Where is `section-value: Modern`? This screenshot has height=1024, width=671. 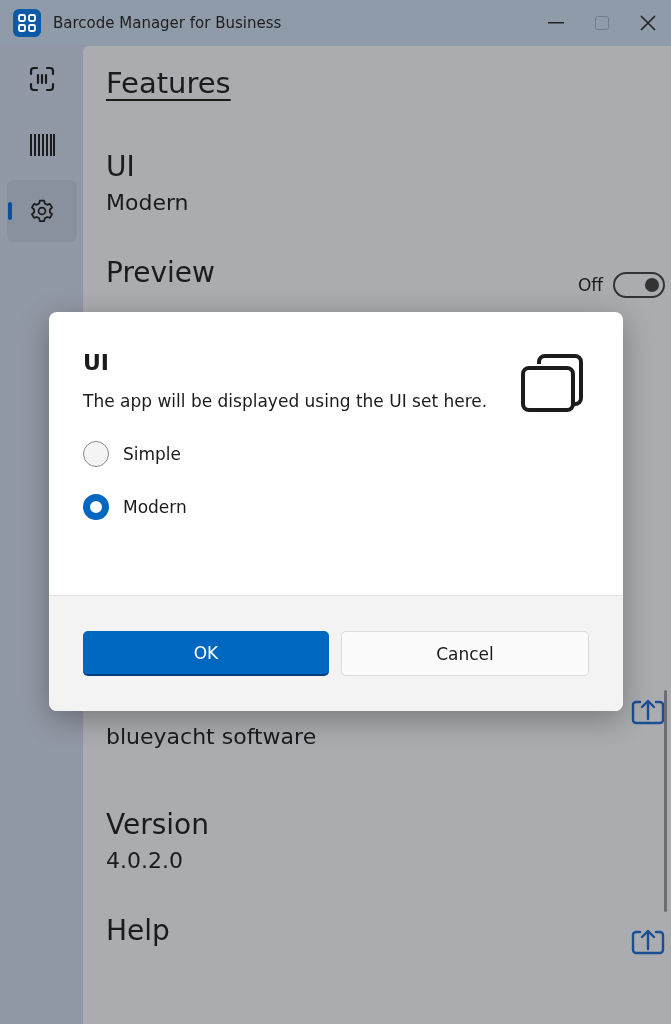
section-value: Modern is located at coordinates (148, 203).